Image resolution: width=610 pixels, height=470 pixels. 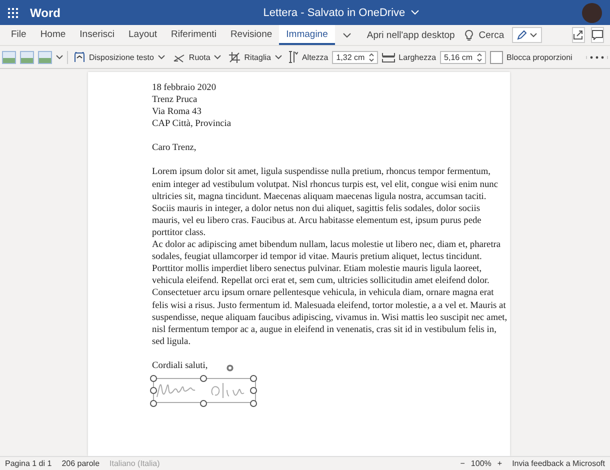 I want to click on field-label: Larghezza, so click(x=417, y=57).